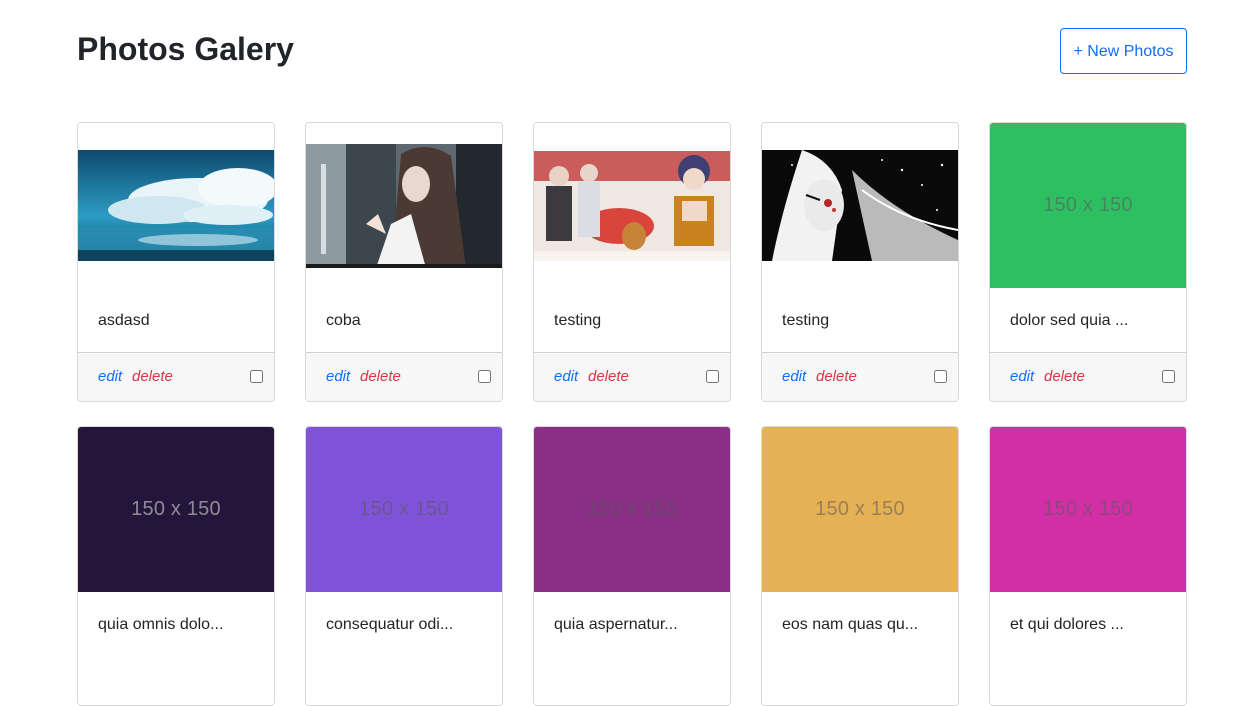 Image resolution: width=1254 pixels, height=706 pixels. I want to click on anime-window-image, so click(404, 205).